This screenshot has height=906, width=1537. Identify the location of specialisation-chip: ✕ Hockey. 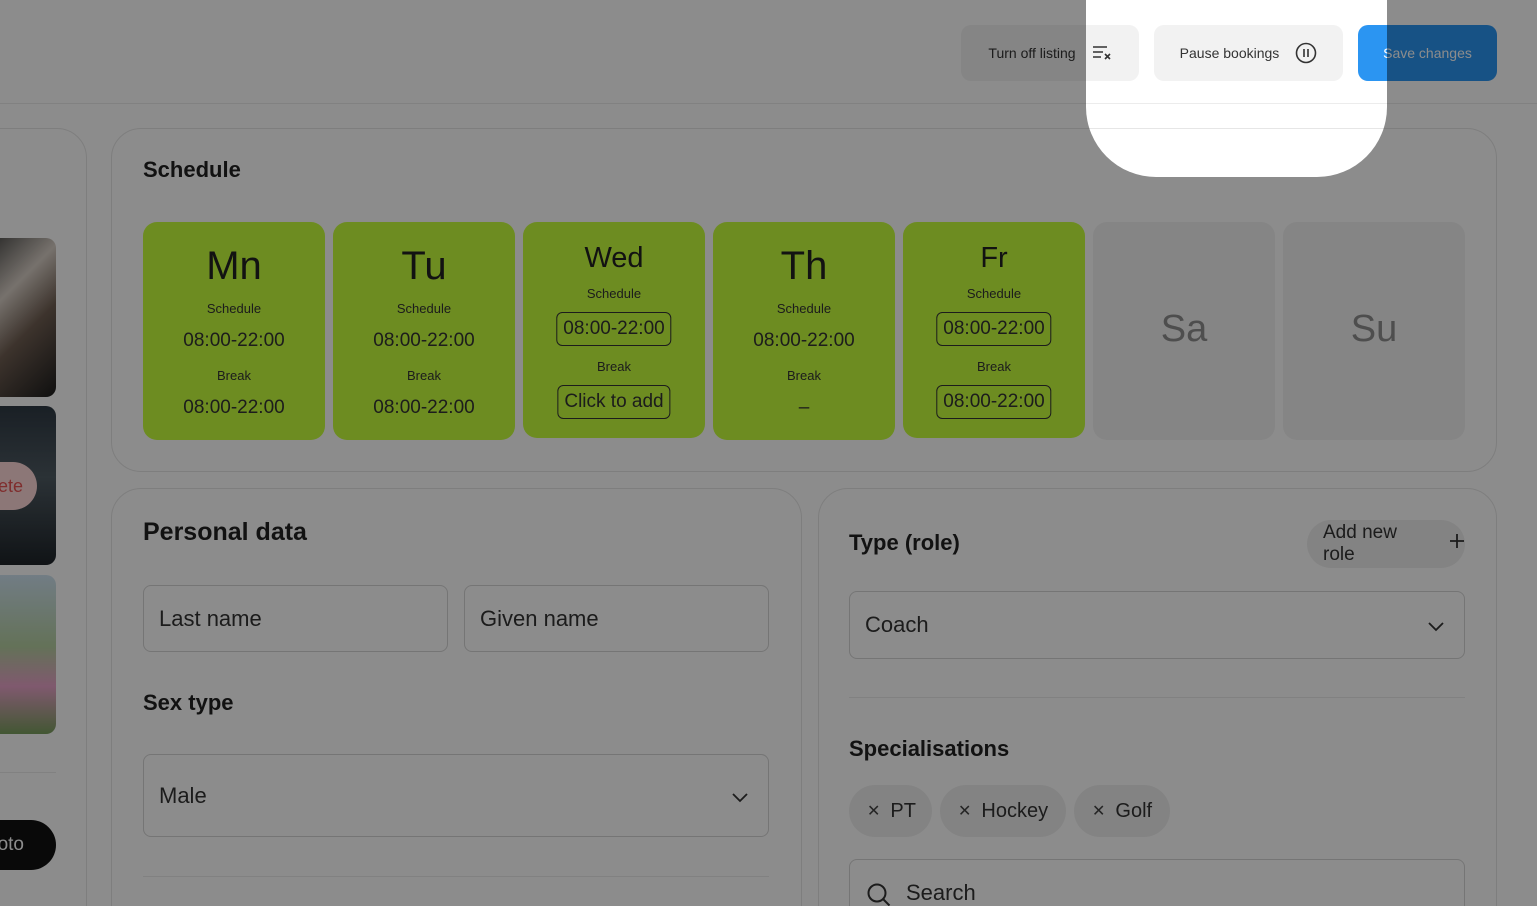
(1003, 811).